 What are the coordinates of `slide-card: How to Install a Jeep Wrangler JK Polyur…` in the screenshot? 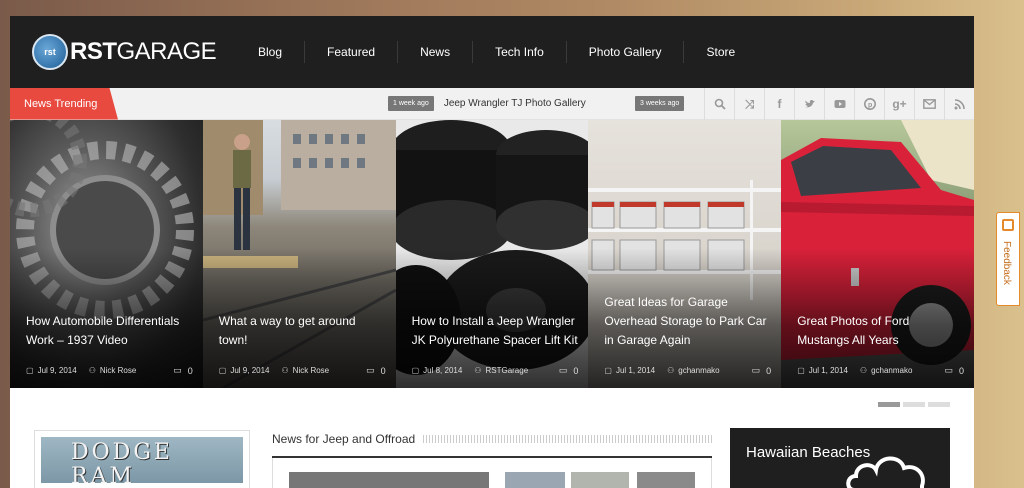 It's located at (492, 254).